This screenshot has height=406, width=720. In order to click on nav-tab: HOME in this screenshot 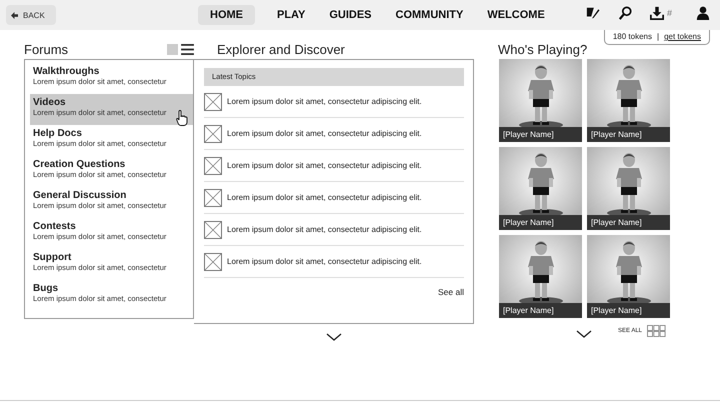, I will do `click(226, 15)`.